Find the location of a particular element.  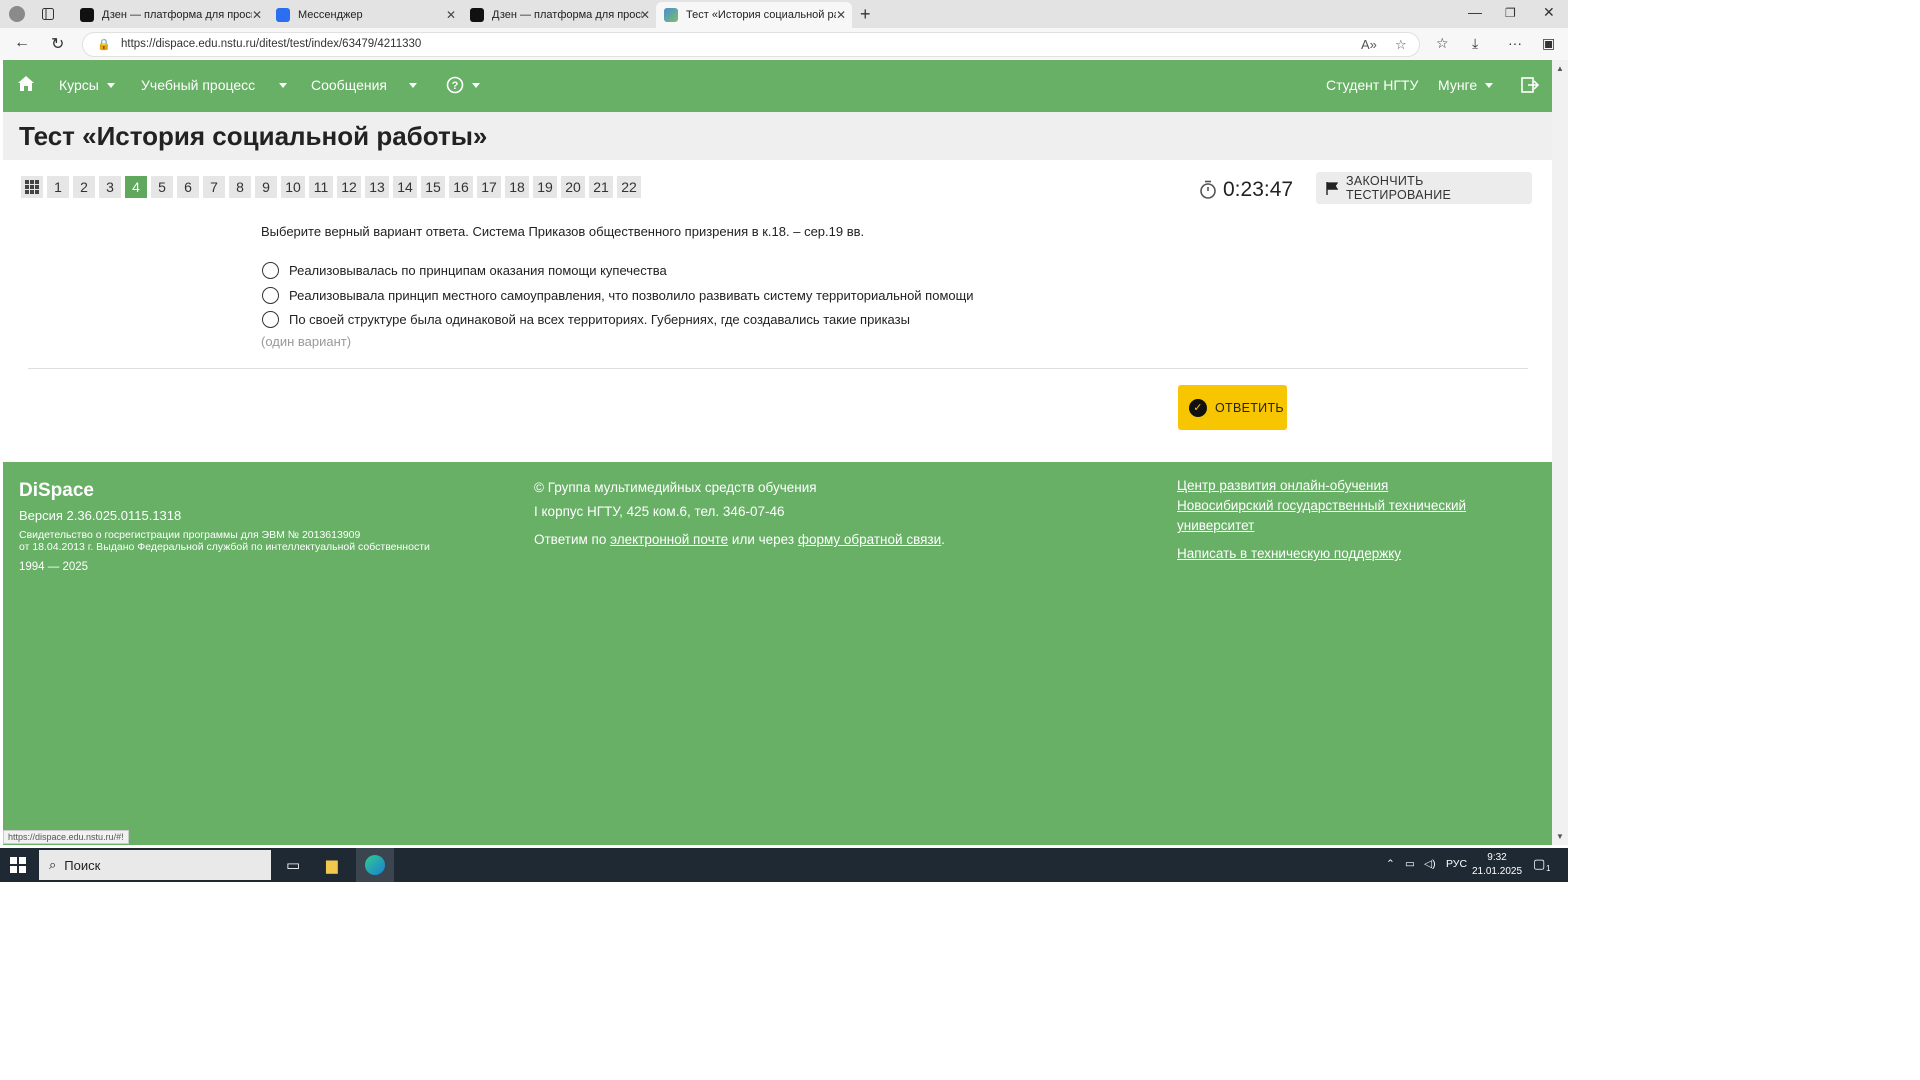

tray-chevron-up-icon: ⌃ is located at coordinates (1390, 864).